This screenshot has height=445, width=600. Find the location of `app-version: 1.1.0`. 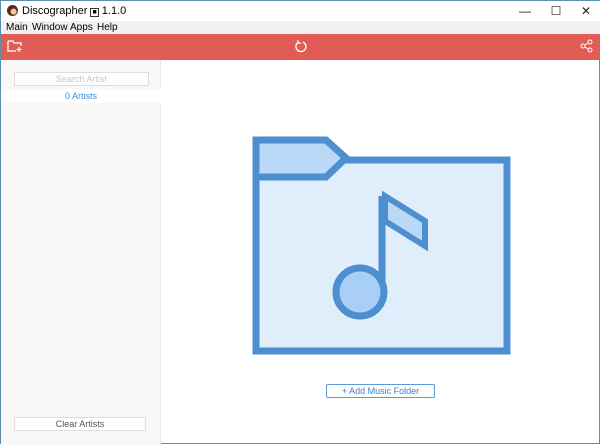

app-version: 1.1.0 is located at coordinates (114, 11).